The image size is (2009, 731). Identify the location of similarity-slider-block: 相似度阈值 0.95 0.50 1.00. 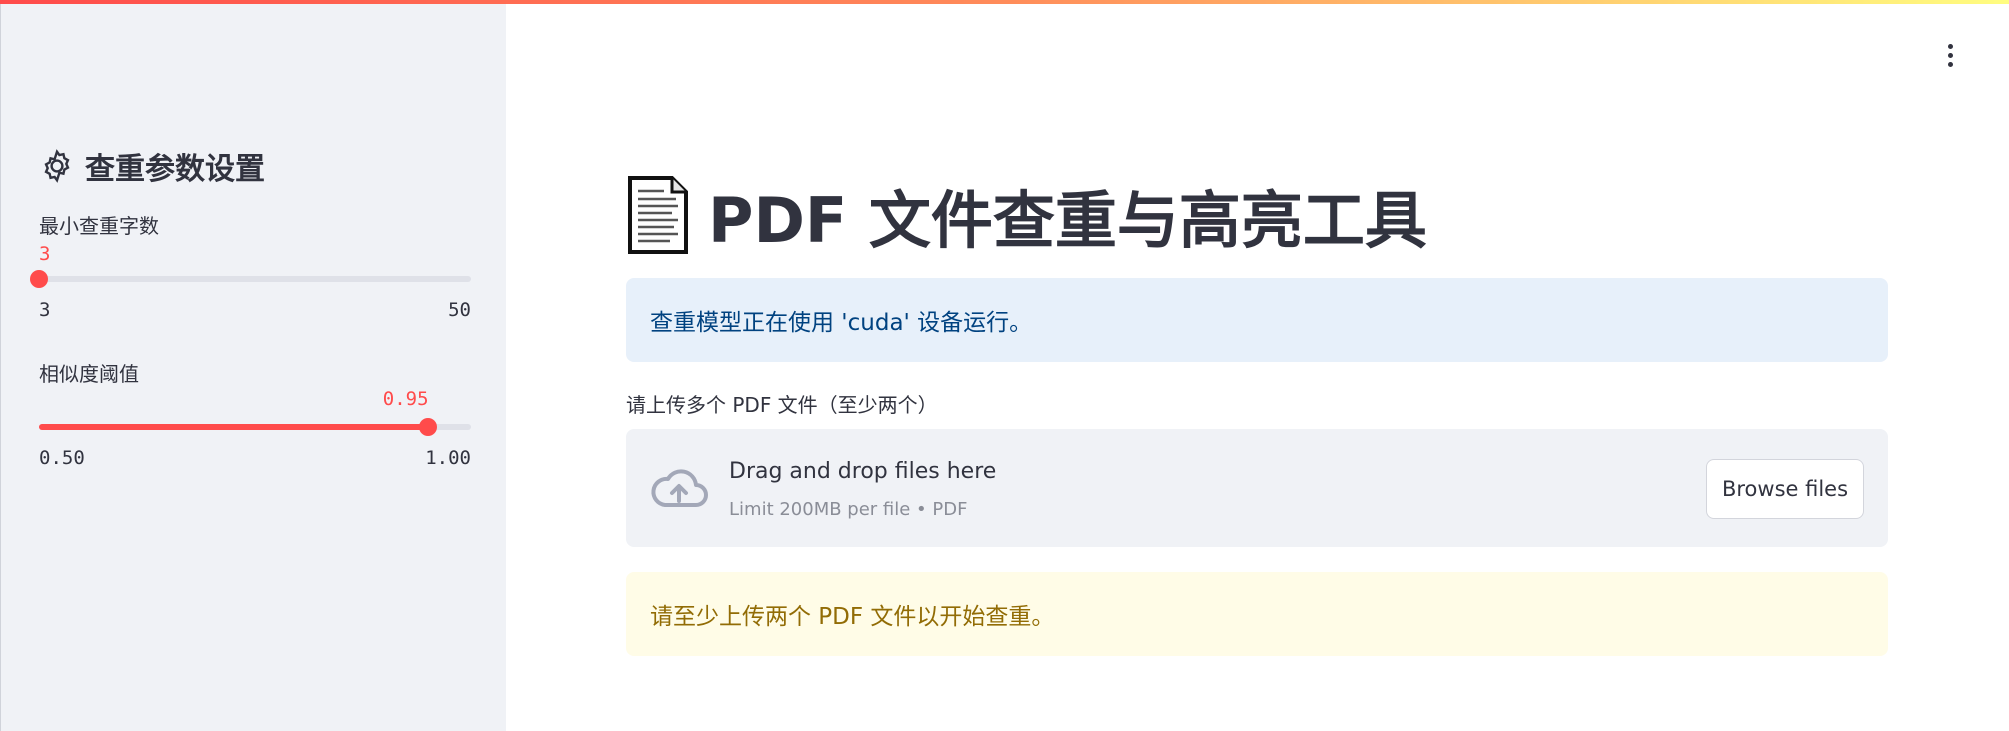
(255, 418).